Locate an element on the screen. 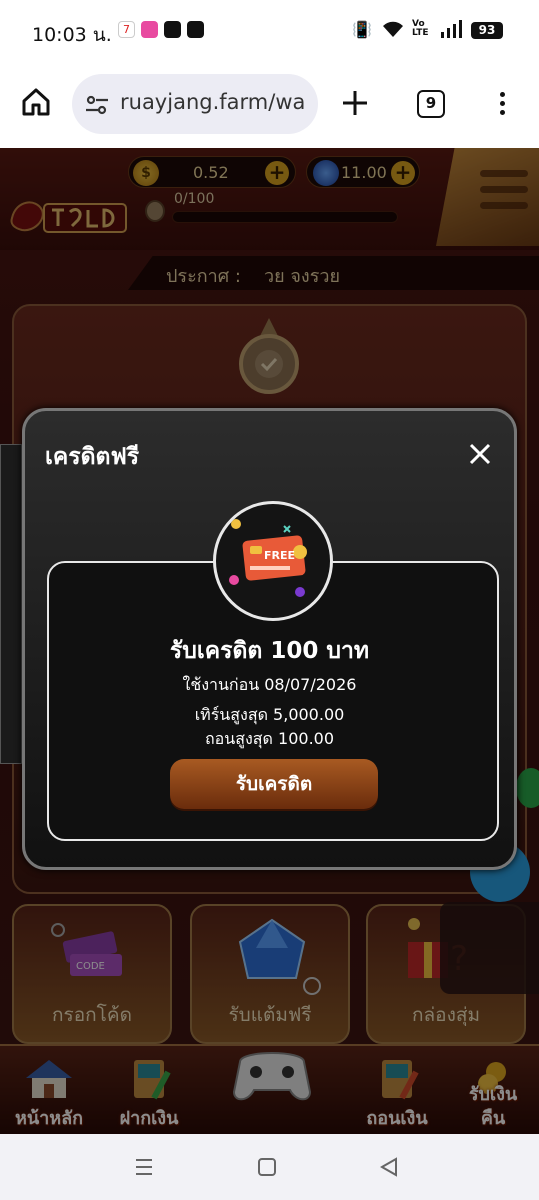 Image resolution: width=539 pixels, height=1200 pixels. volte-icon: Vo LTE is located at coordinates (420, 28).